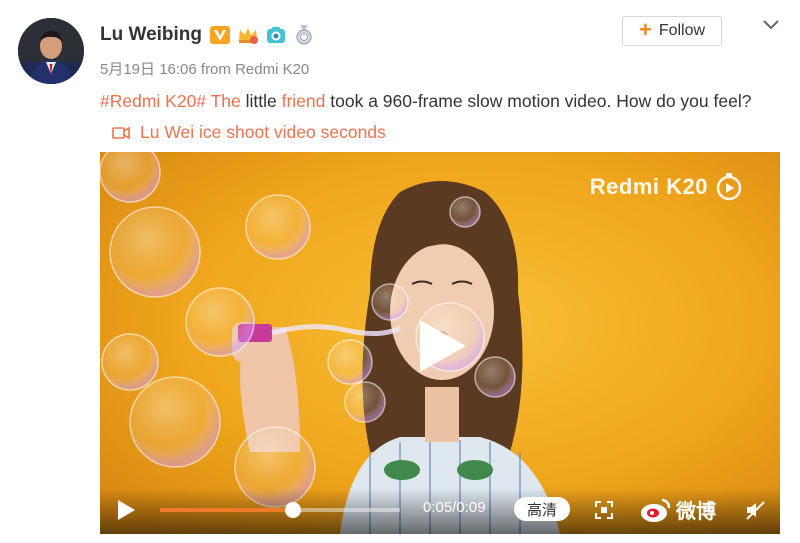 This screenshot has height=543, width=800. I want to click on progress-track, so click(280, 510).